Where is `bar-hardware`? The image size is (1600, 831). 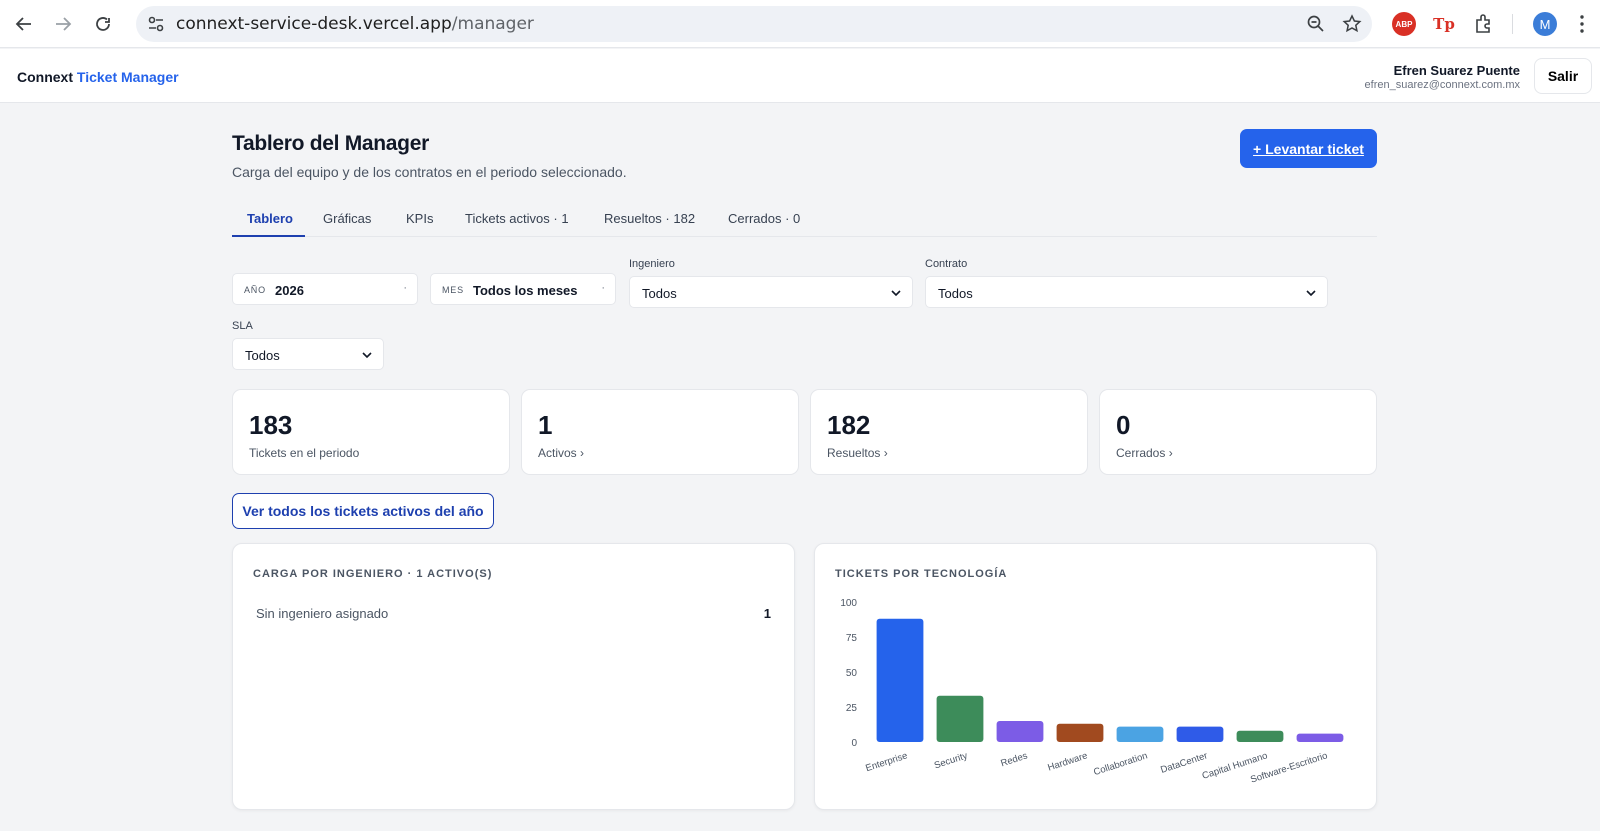 bar-hardware is located at coordinates (1080, 732).